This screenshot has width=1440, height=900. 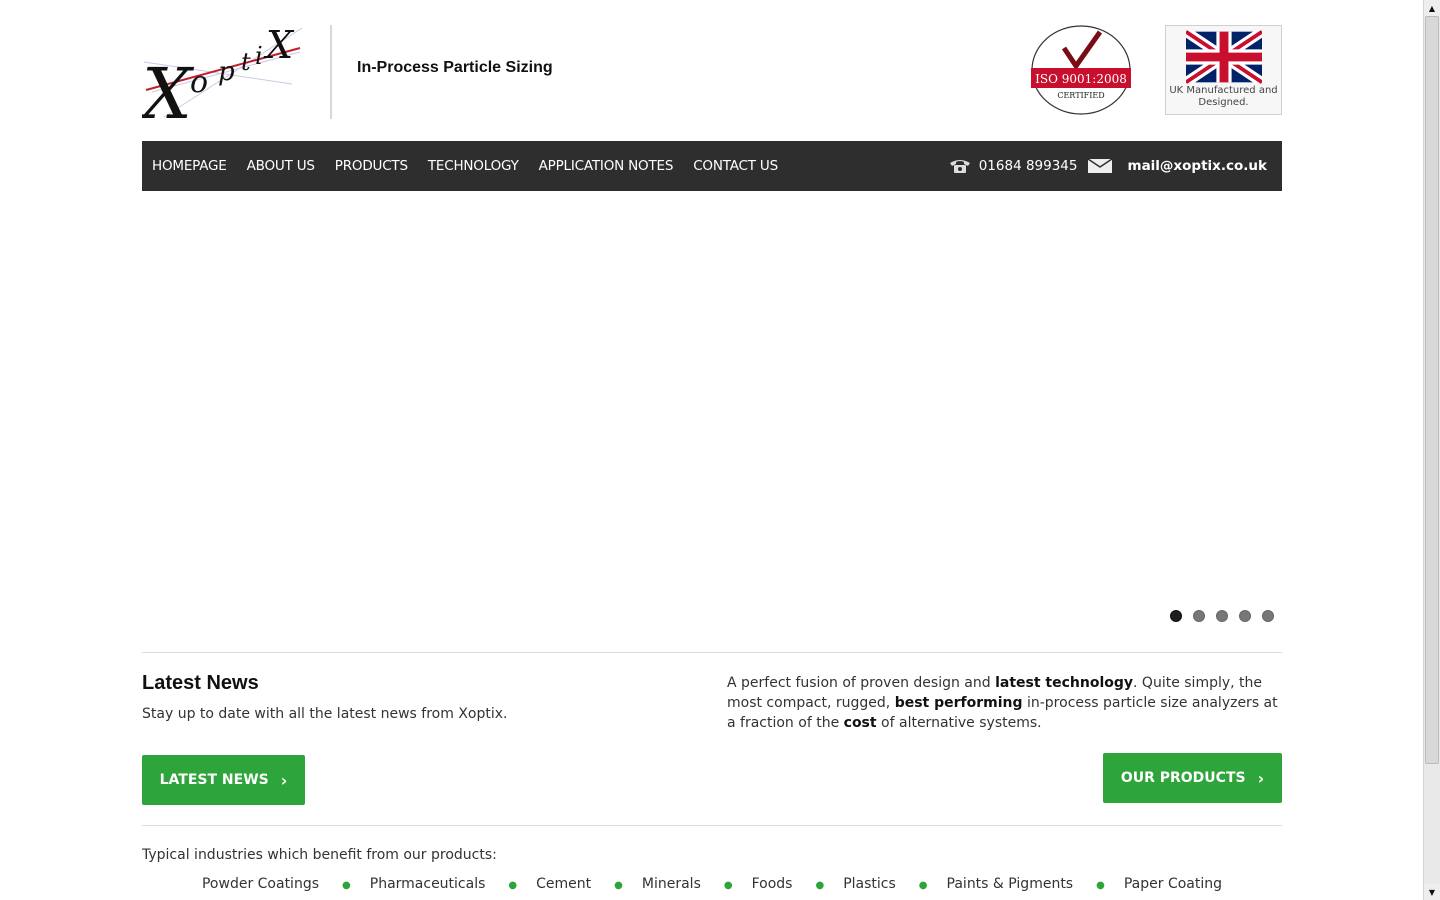 What do you see at coordinates (671, 884) in the screenshot?
I see `industry-item: Minerals` at bounding box center [671, 884].